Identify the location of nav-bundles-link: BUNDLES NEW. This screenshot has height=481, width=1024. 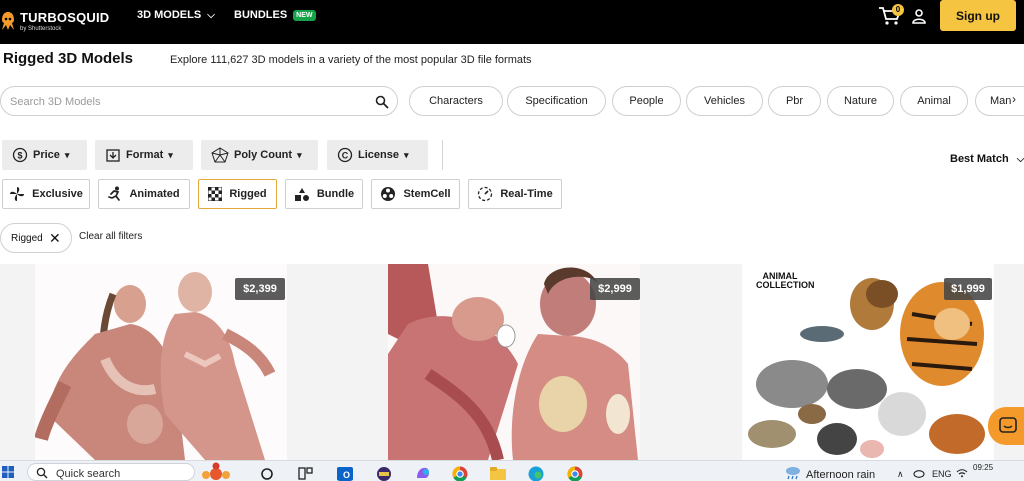
(275, 15).